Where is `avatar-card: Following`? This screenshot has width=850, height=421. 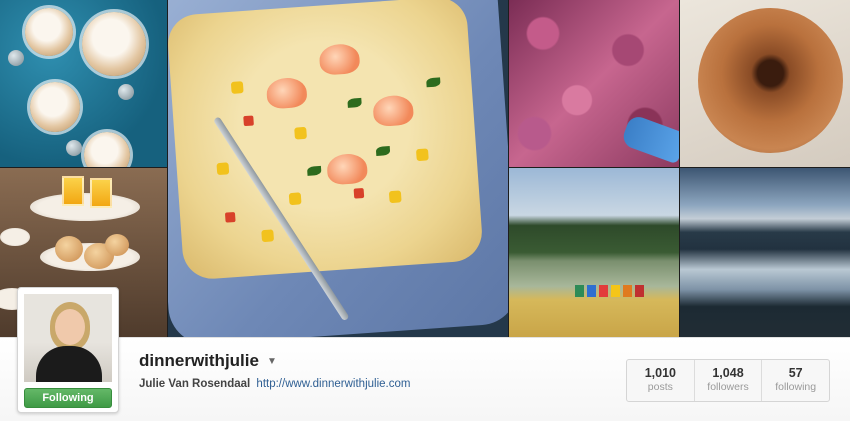 avatar-card: Following is located at coordinates (68, 350).